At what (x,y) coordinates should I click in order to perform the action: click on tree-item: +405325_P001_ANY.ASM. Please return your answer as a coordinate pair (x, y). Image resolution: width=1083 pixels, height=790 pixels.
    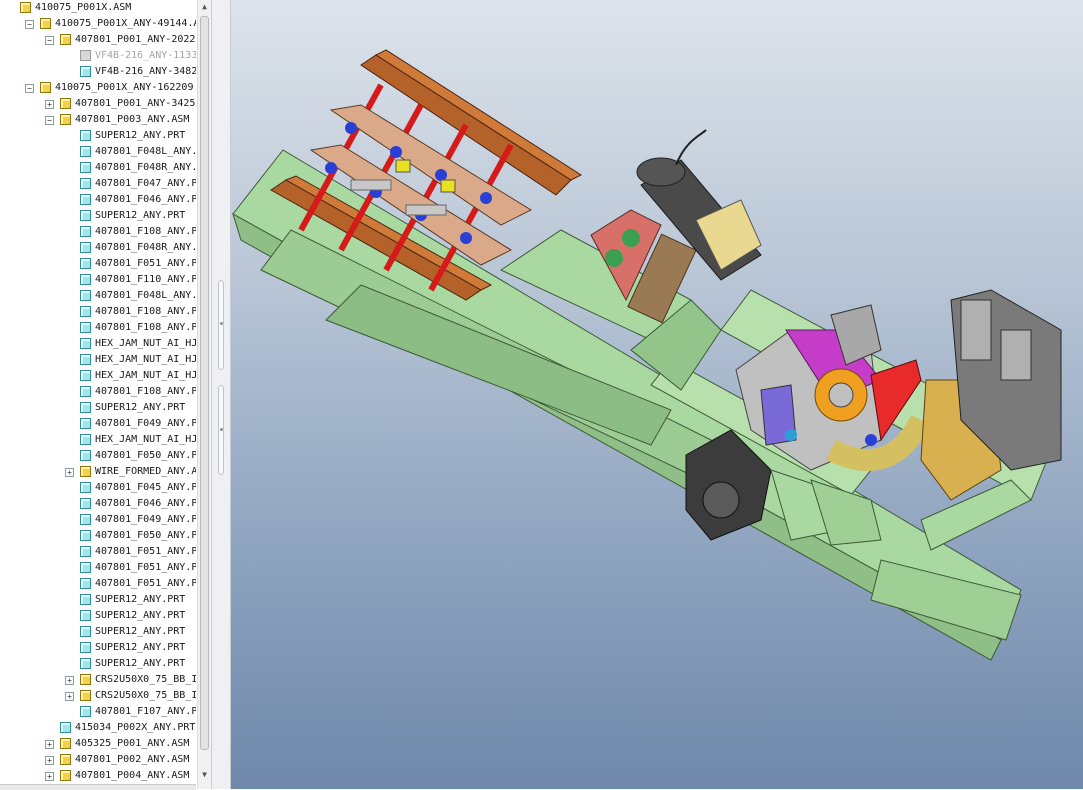
    Looking at the image, I should click on (98, 744).